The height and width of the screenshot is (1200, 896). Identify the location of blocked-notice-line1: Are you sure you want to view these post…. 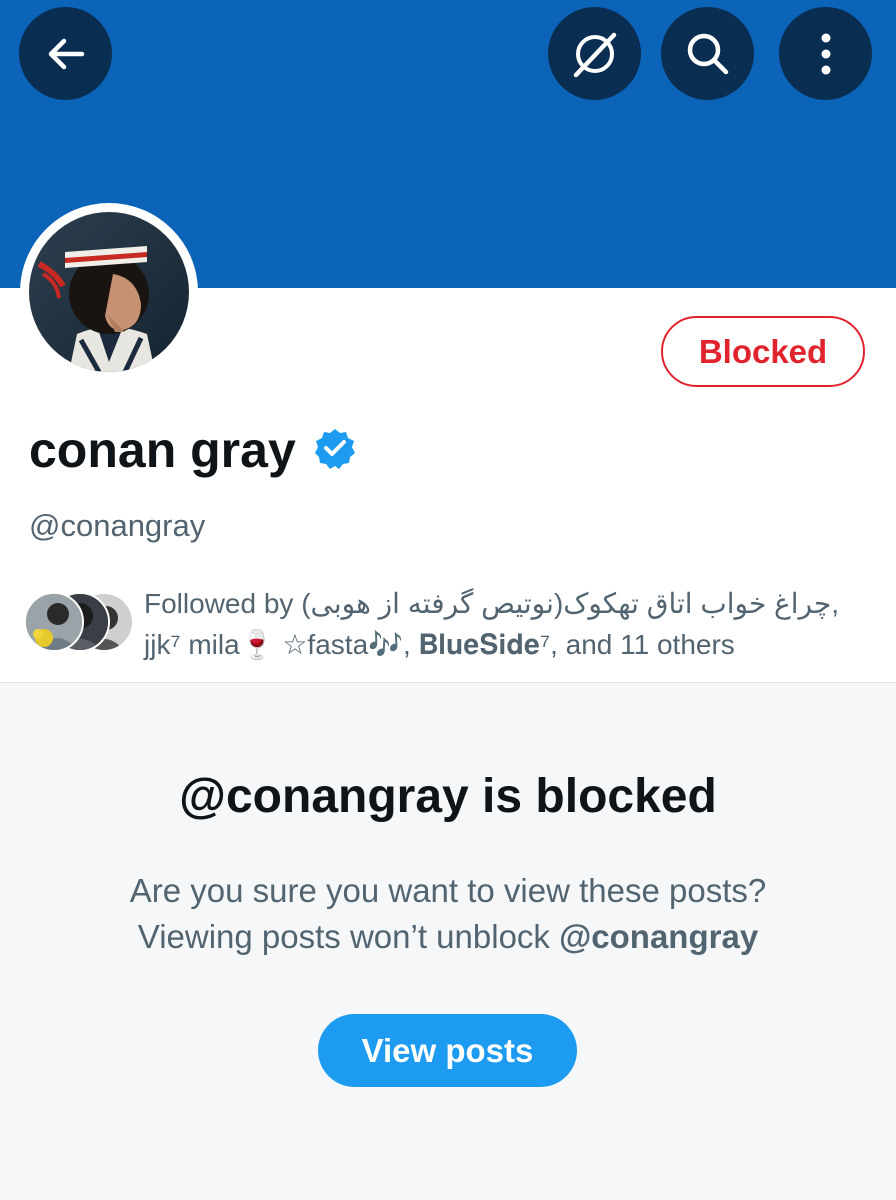
(448, 890).